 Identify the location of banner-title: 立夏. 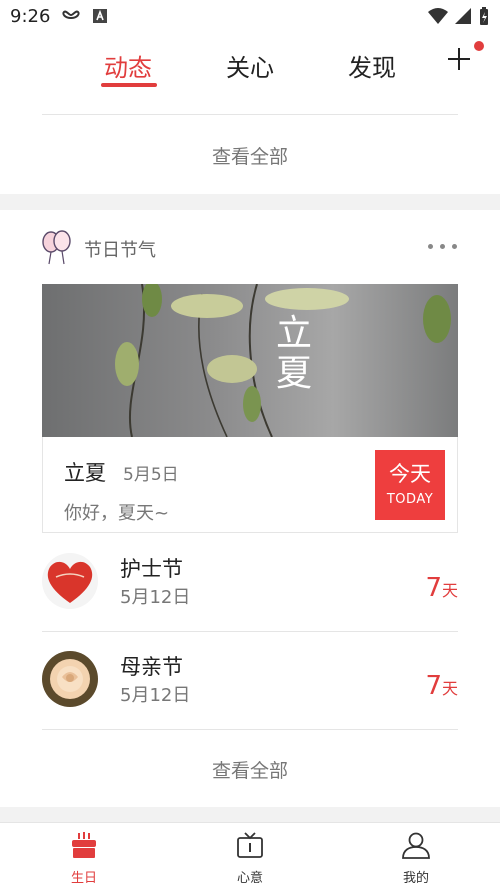
(293, 353).